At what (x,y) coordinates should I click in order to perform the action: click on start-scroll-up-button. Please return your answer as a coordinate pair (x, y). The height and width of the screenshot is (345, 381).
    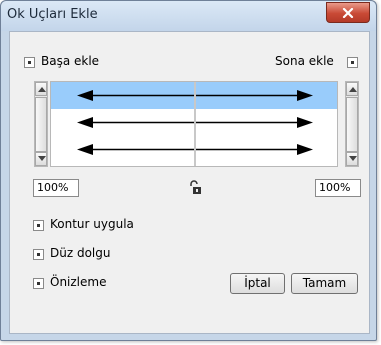
    Looking at the image, I should click on (41, 89).